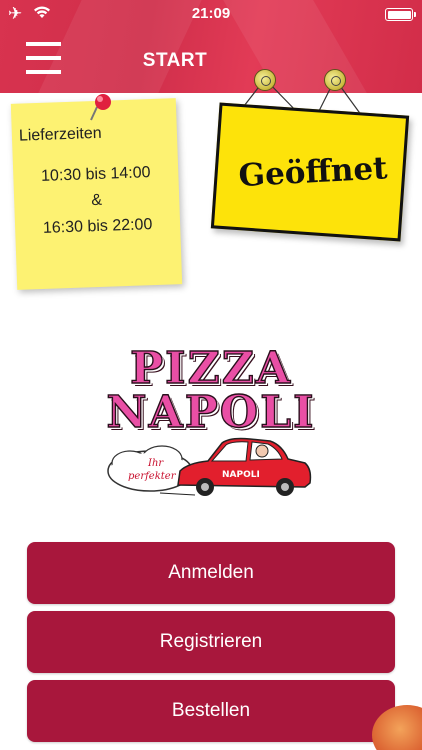  I want to click on pushpin-icon, so click(100, 107).